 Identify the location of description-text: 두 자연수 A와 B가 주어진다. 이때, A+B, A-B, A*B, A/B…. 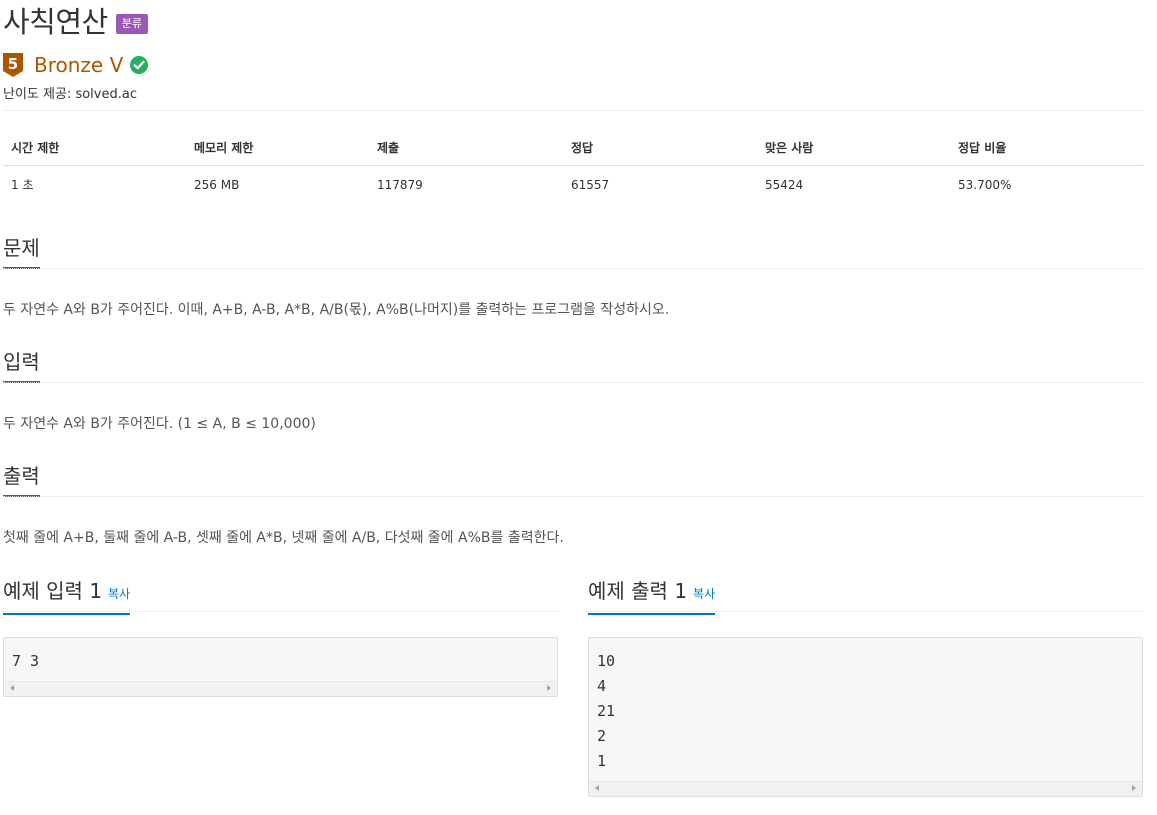
(336, 310).